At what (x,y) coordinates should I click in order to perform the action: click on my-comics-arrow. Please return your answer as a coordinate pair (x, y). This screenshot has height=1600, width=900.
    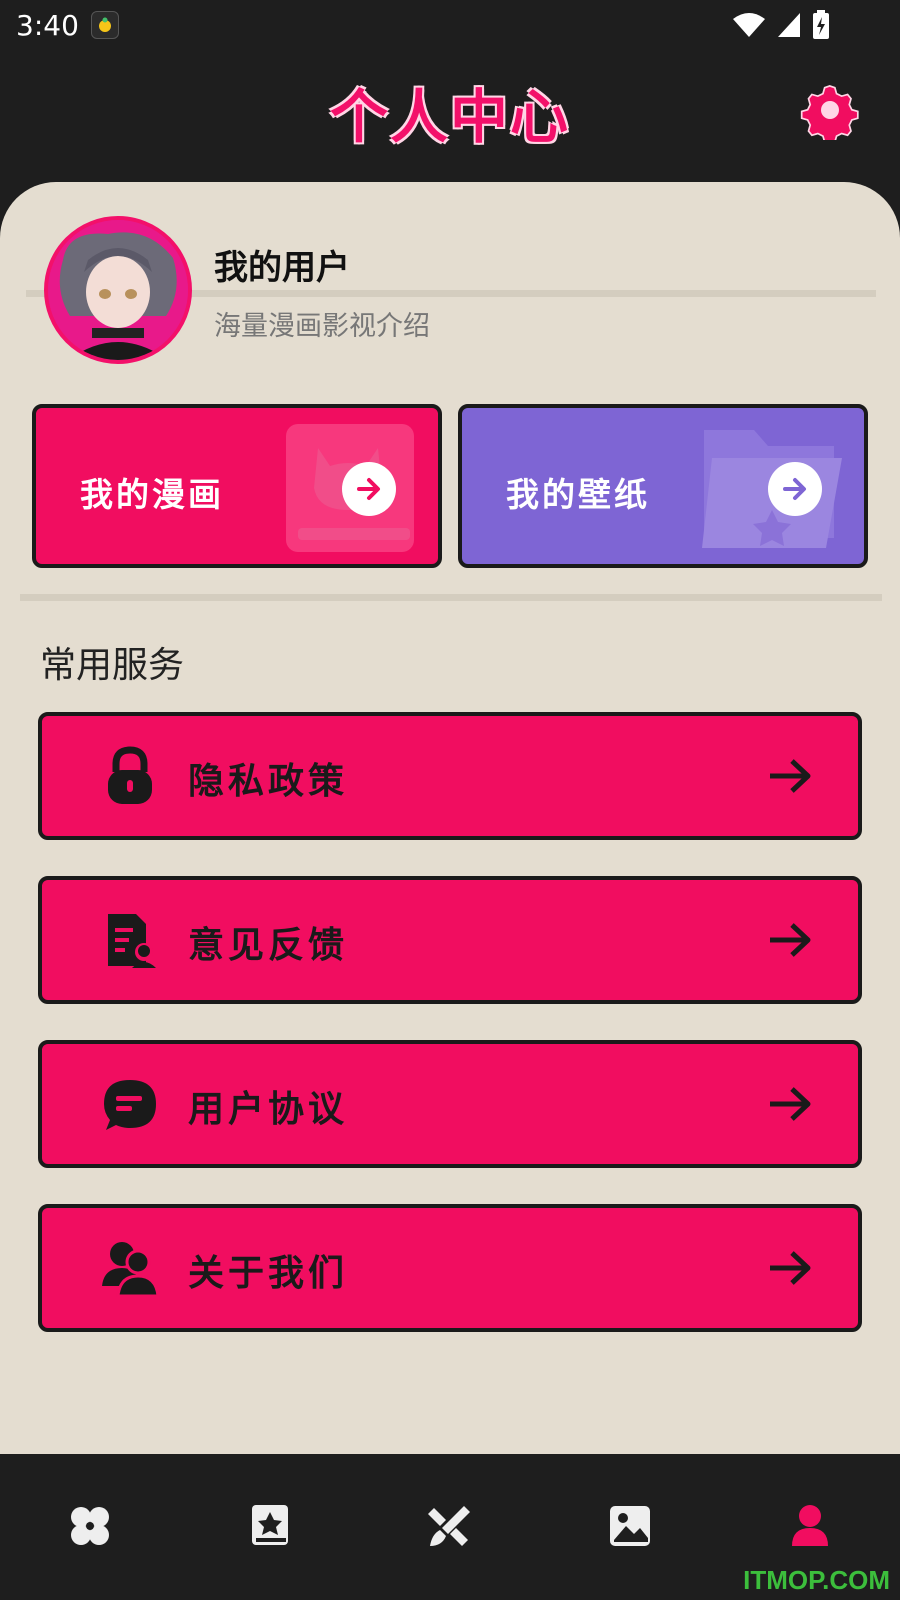
    Looking at the image, I should click on (369, 489).